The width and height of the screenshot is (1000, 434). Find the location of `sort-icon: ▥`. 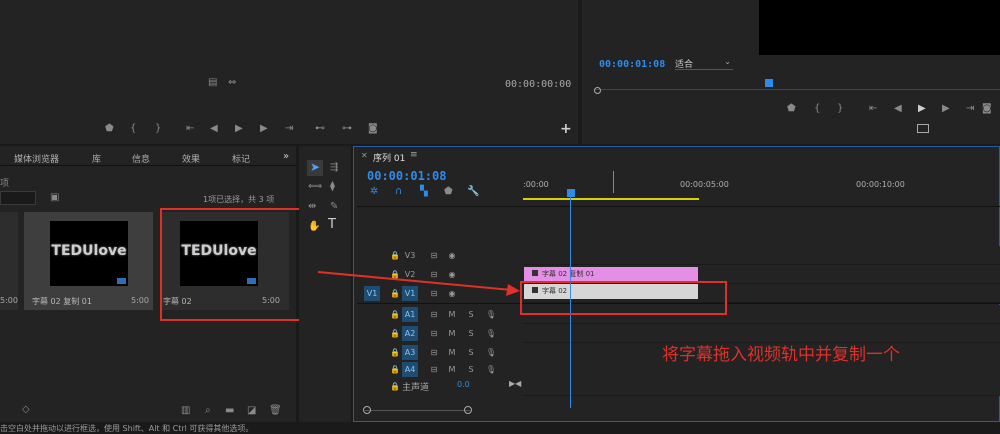

sort-icon: ▥ is located at coordinates (185, 411).